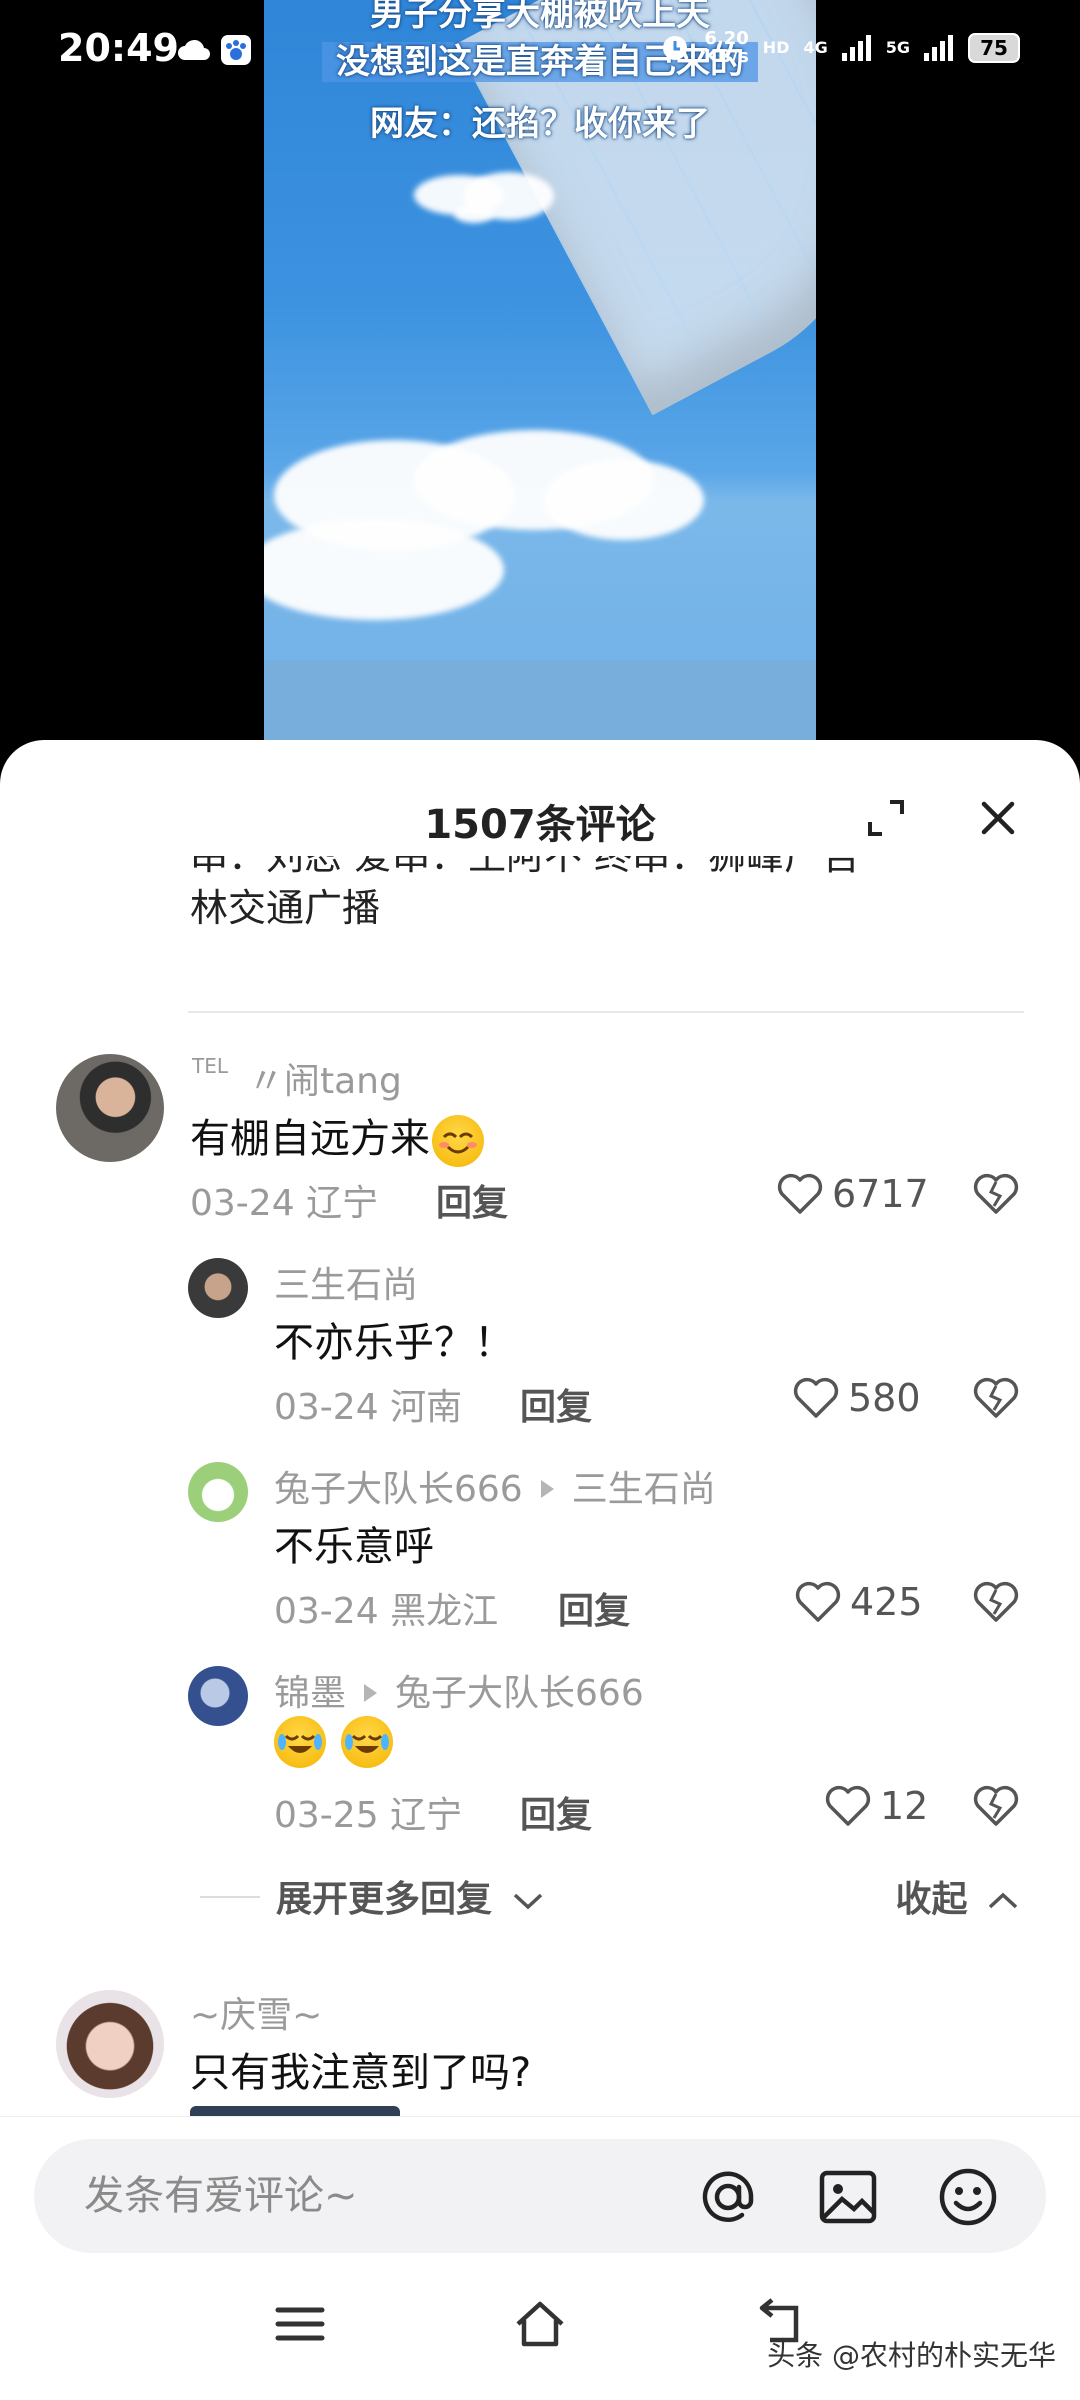 The image size is (1080, 2400). What do you see at coordinates (886, 818) in the screenshot?
I see `expand-icon` at bounding box center [886, 818].